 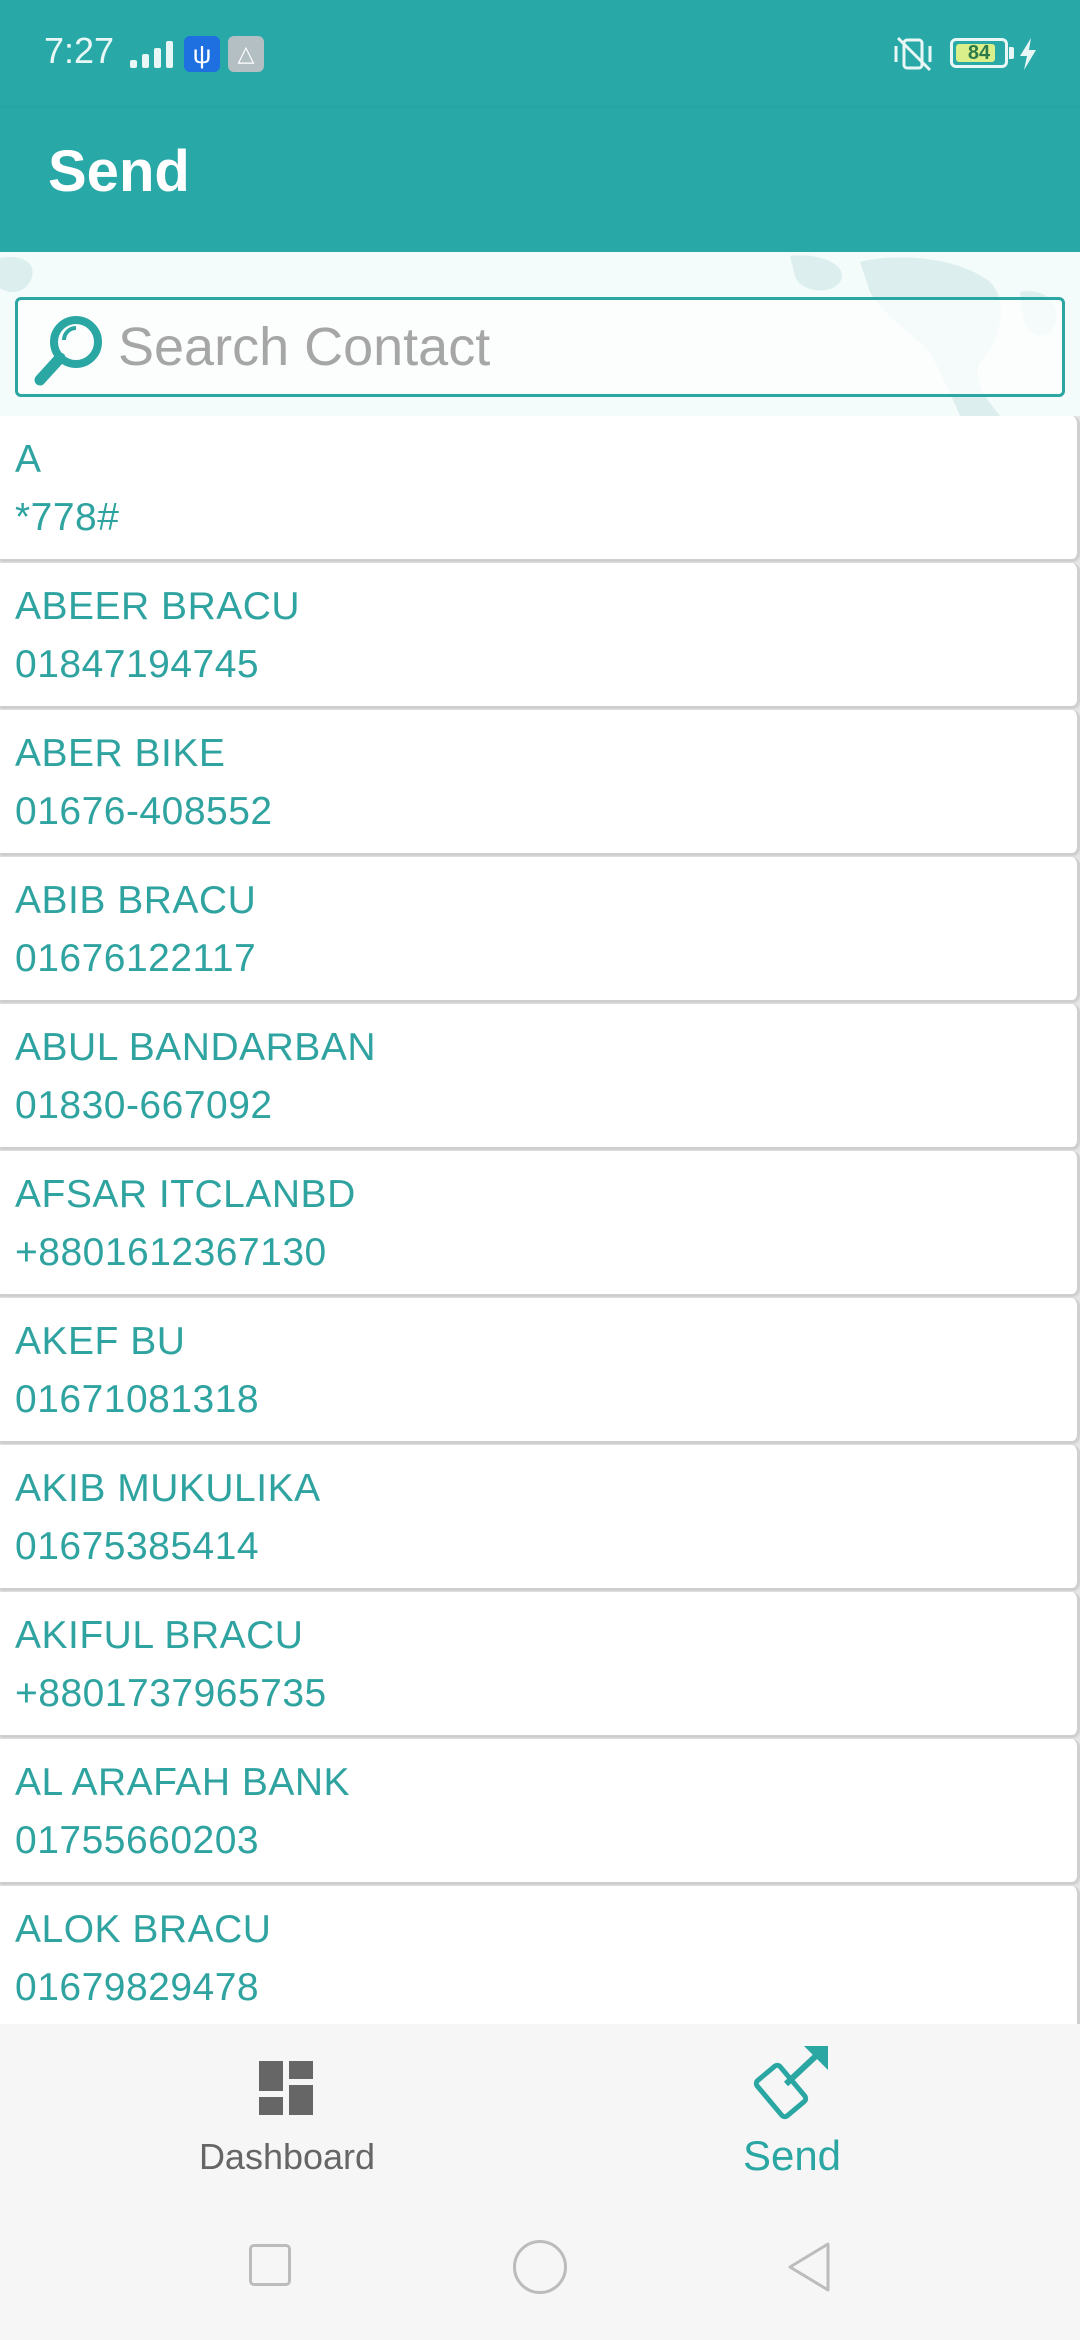 What do you see at coordinates (159, 1635) in the screenshot?
I see `contact-name: AKIFUL BRACU` at bounding box center [159, 1635].